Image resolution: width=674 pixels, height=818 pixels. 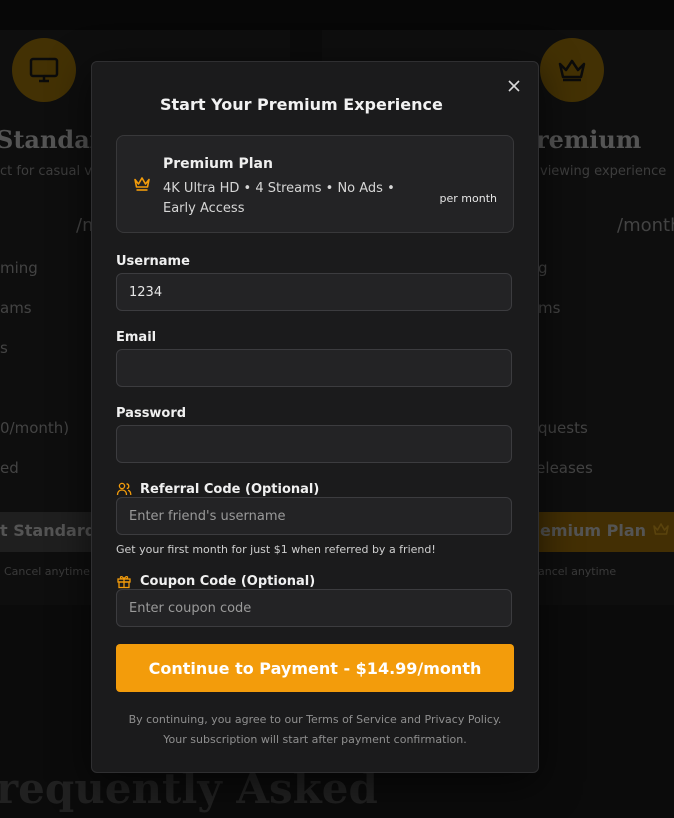 What do you see at coordinates (314, 444) in the screenshot?
I see `password-input` at bounding box center [314, 444].